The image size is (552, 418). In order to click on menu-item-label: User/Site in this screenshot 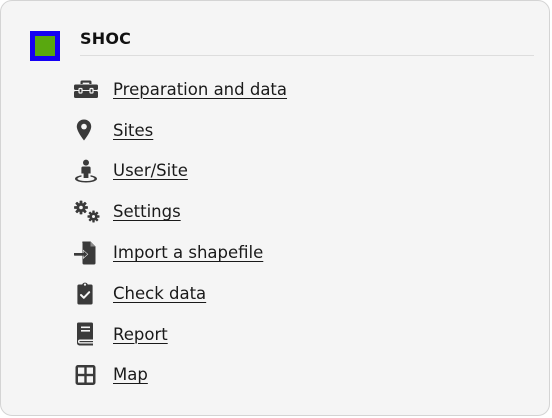, I will do `click(150, 170)`.